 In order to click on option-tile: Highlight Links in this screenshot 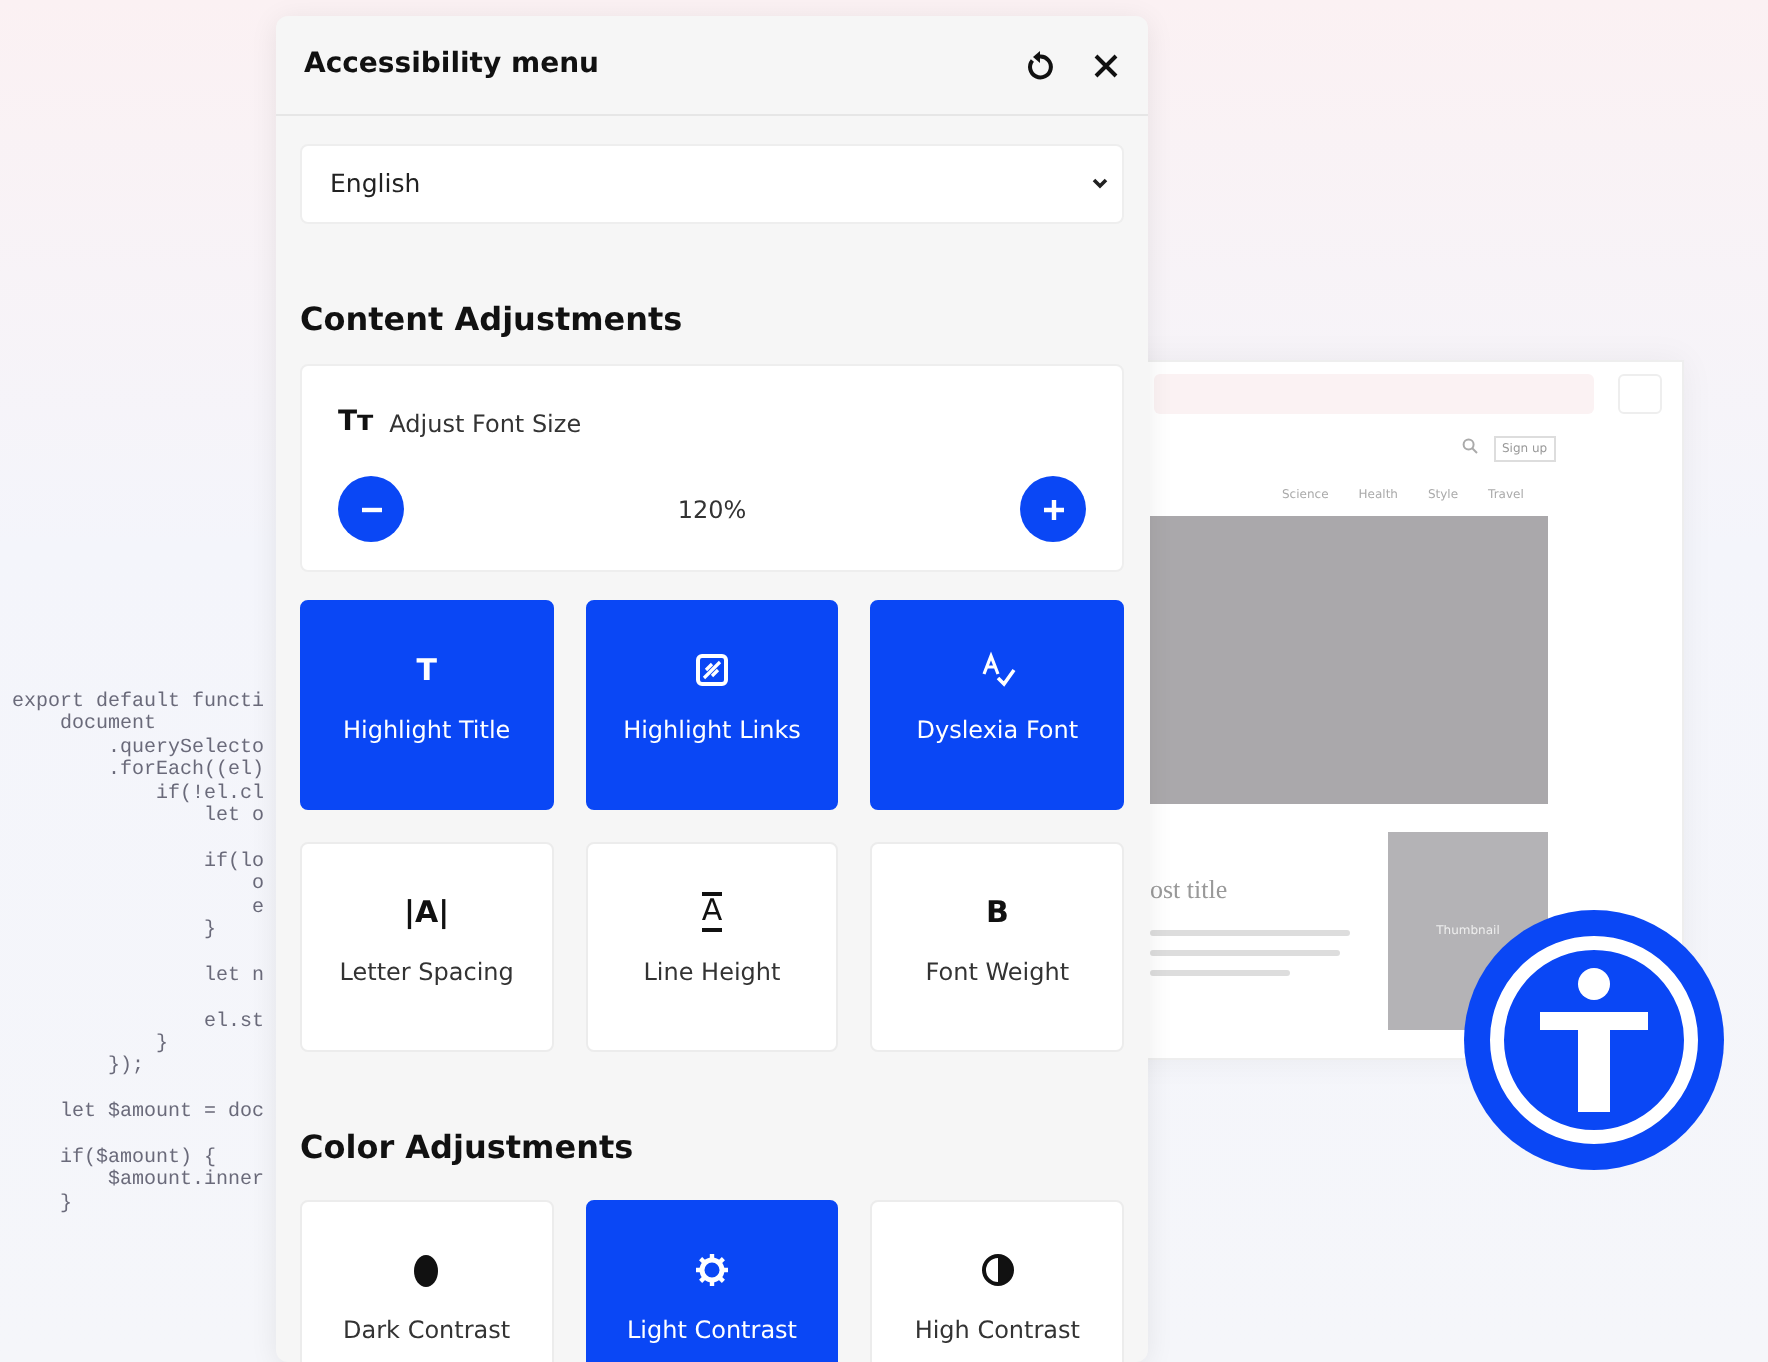, I will do `click(712, 705)`.